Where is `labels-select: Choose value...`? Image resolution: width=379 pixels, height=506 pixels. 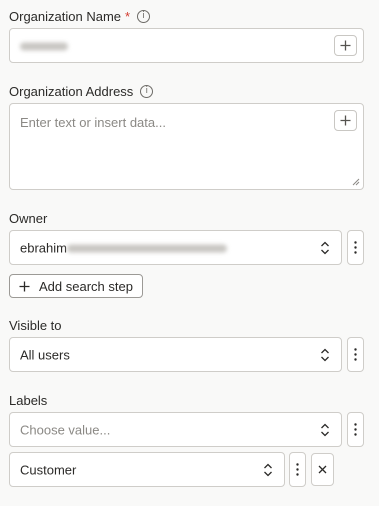
labels-select: Choose value... is located at coordinates (175, 429).